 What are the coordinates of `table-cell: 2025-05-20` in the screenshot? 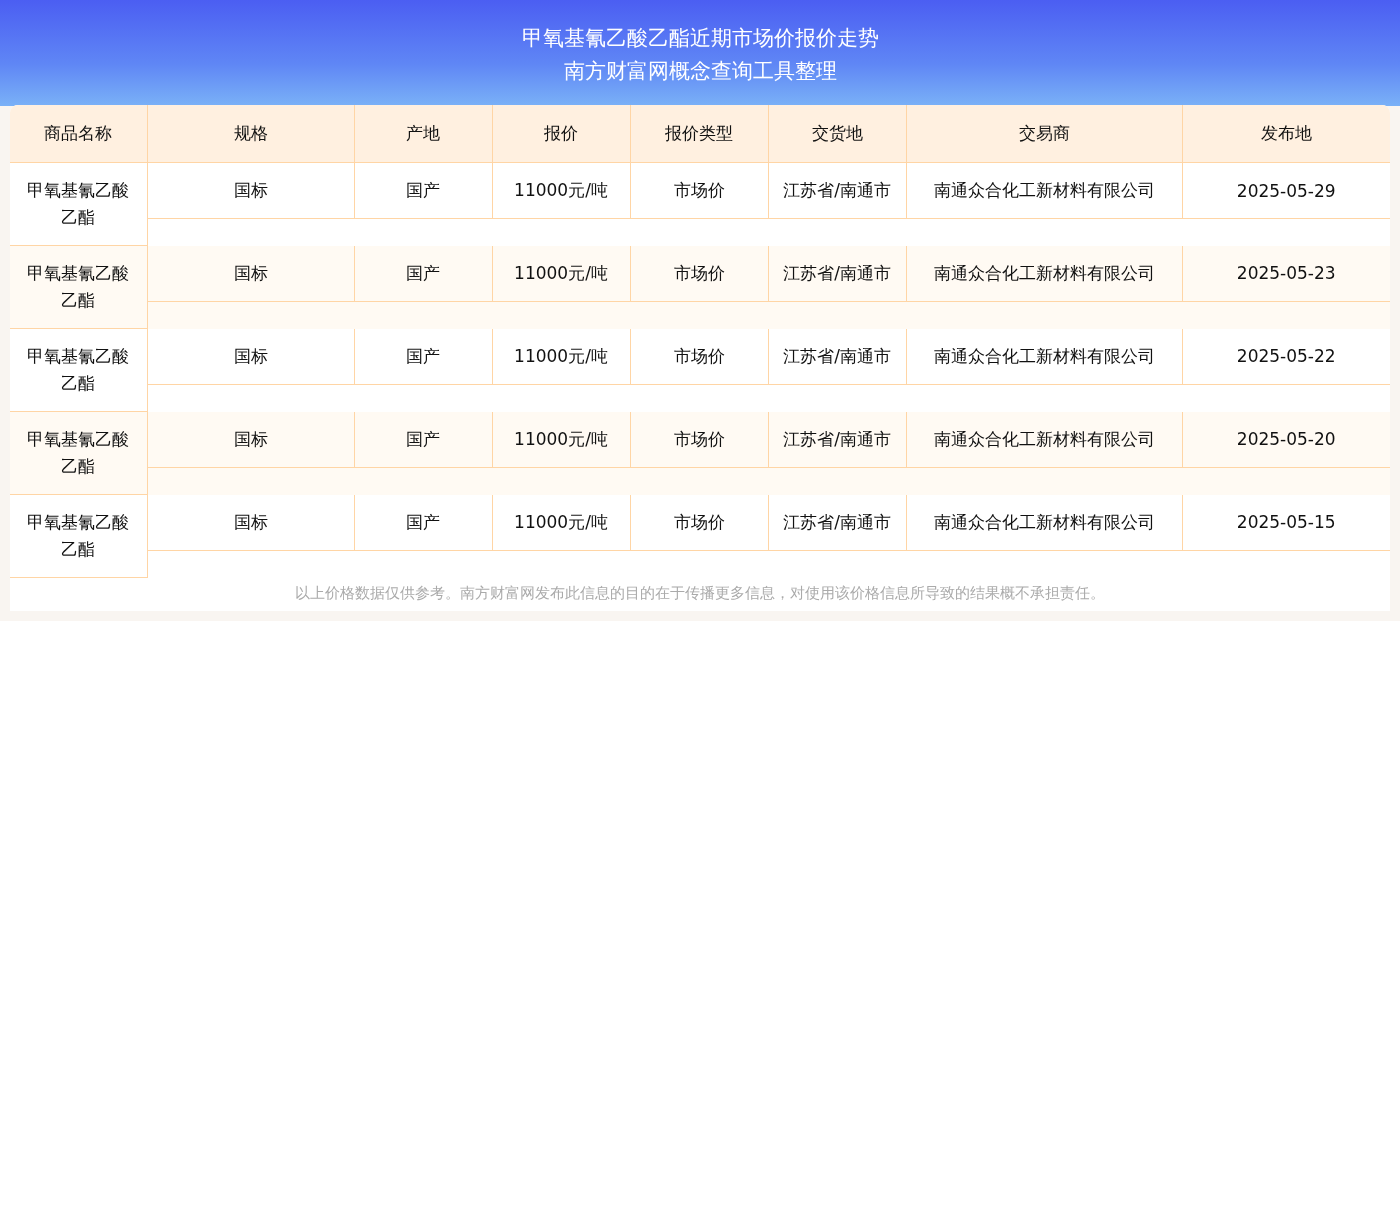 It's located at (1286, 439).